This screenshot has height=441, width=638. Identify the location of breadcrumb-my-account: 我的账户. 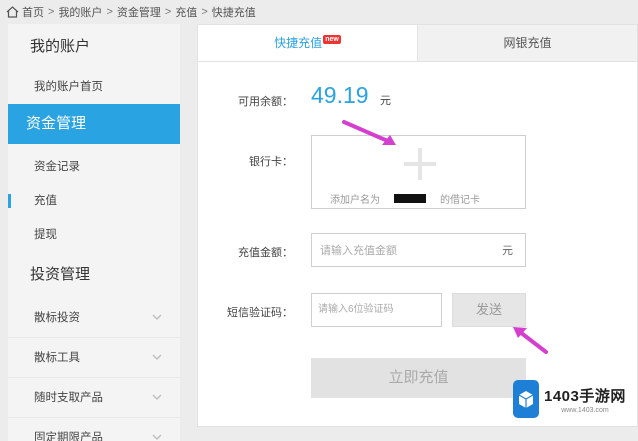
(80, 12).